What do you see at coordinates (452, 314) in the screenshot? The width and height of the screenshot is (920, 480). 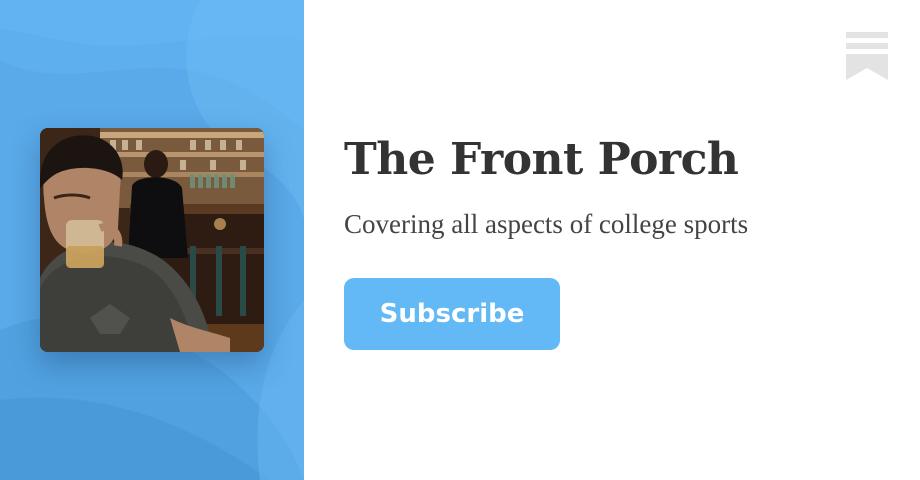 I see `subscribe-button: Subscribe` at bounding box center [452, 314].